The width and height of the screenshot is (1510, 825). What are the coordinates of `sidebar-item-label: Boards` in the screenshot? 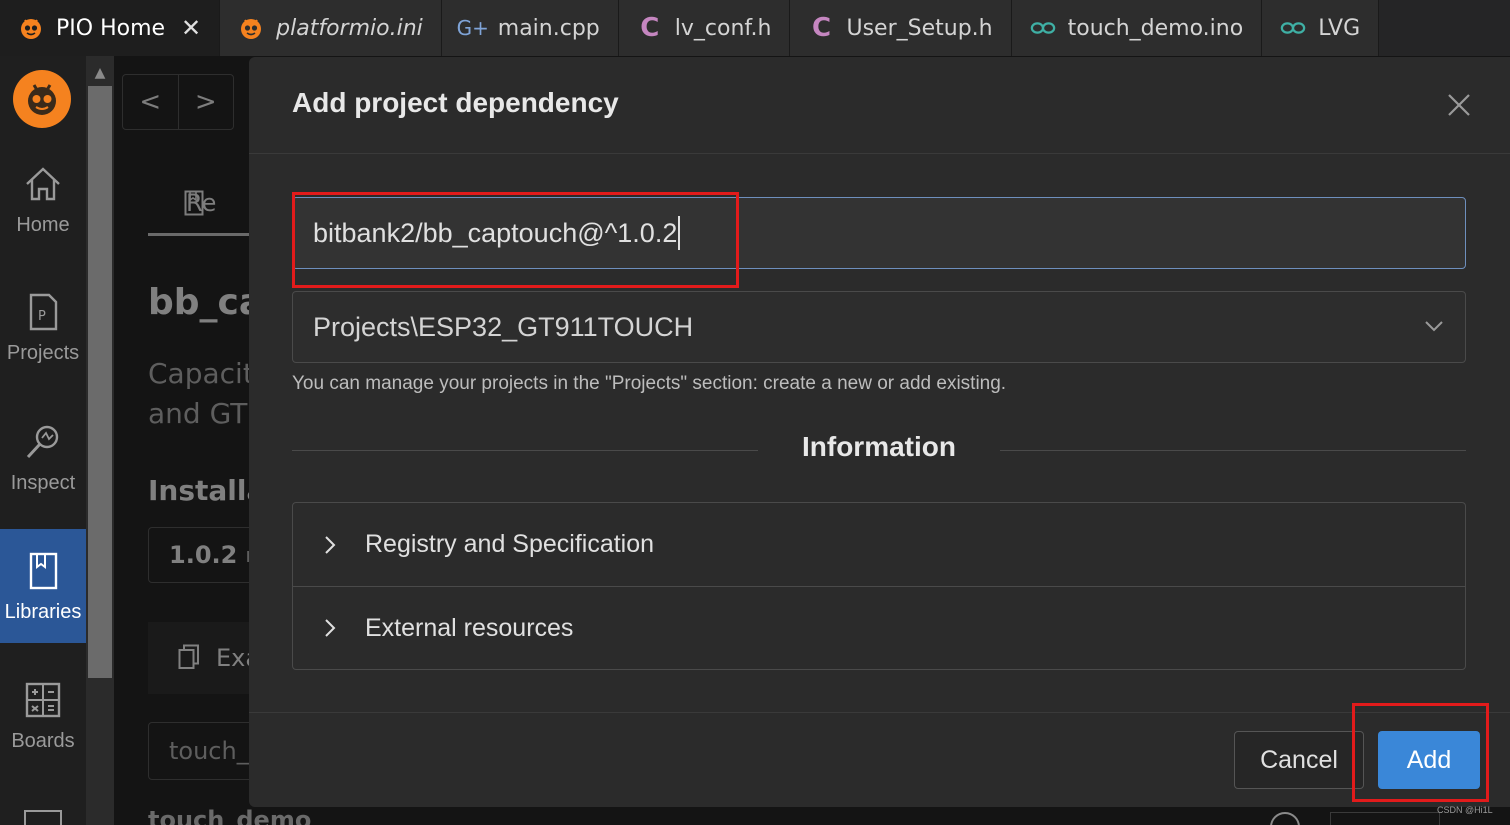 It's located at (43, 740).